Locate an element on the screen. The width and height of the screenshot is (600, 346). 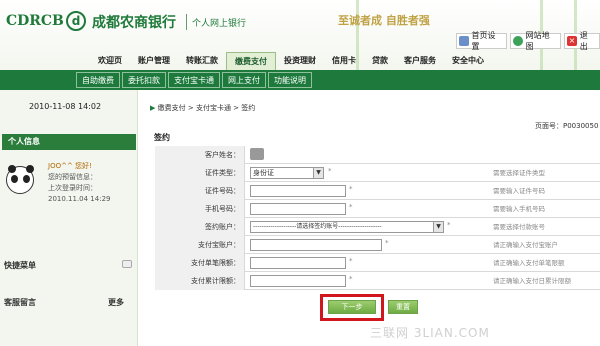
nav-security: 安全中心 is located at coordinates (468, 61).